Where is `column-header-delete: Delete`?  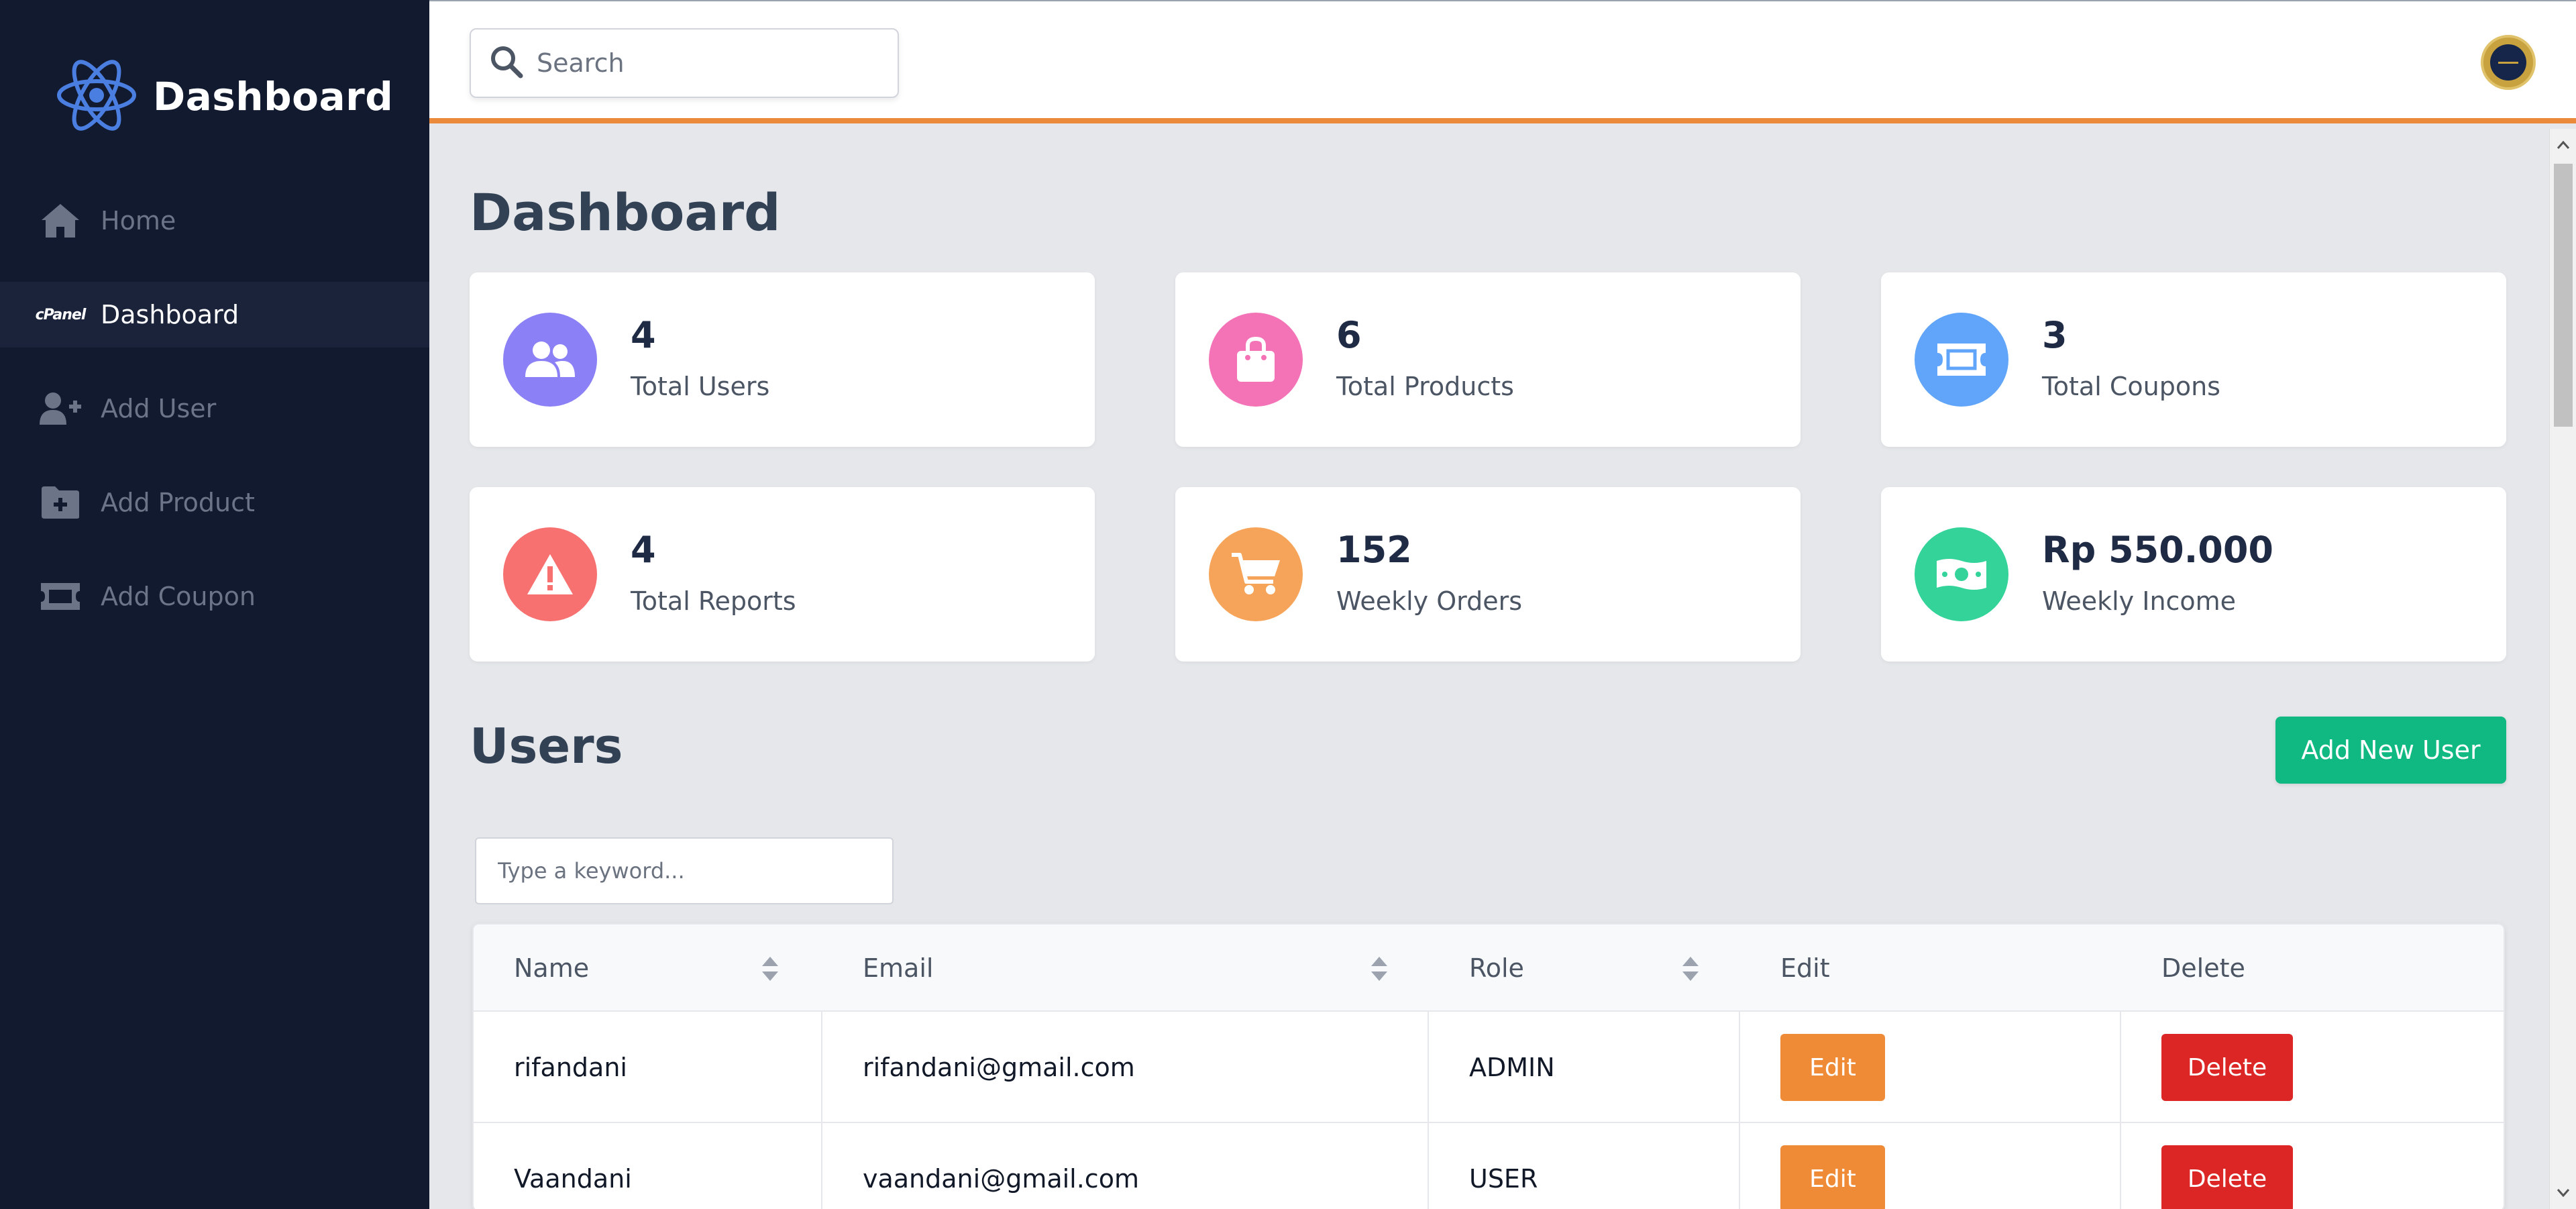 column-header-delete: Delete is located at coordinates (2203, 968).